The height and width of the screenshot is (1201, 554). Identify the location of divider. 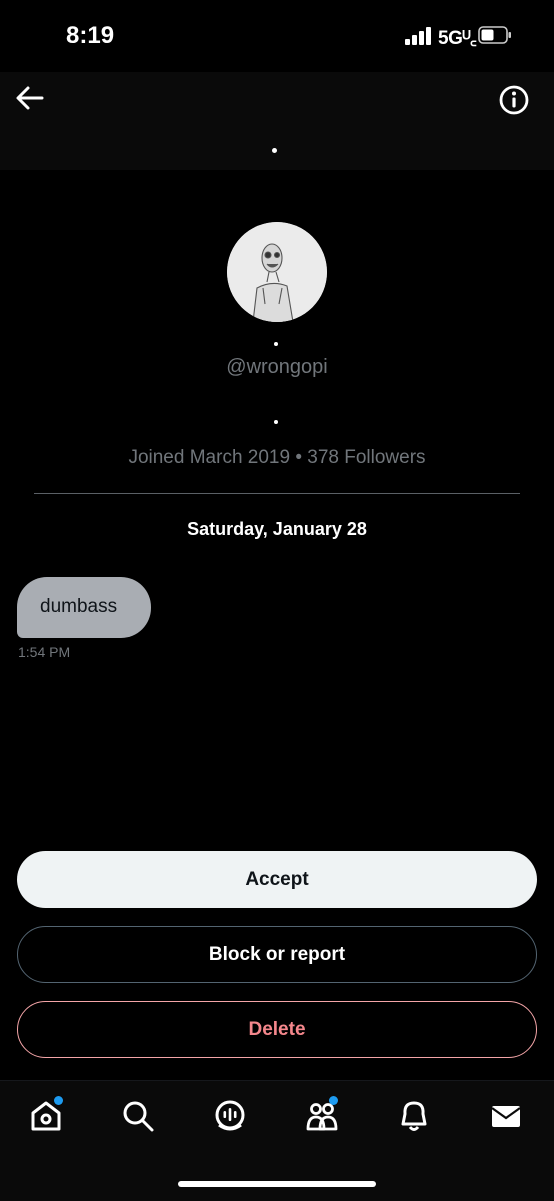
(277, 493).